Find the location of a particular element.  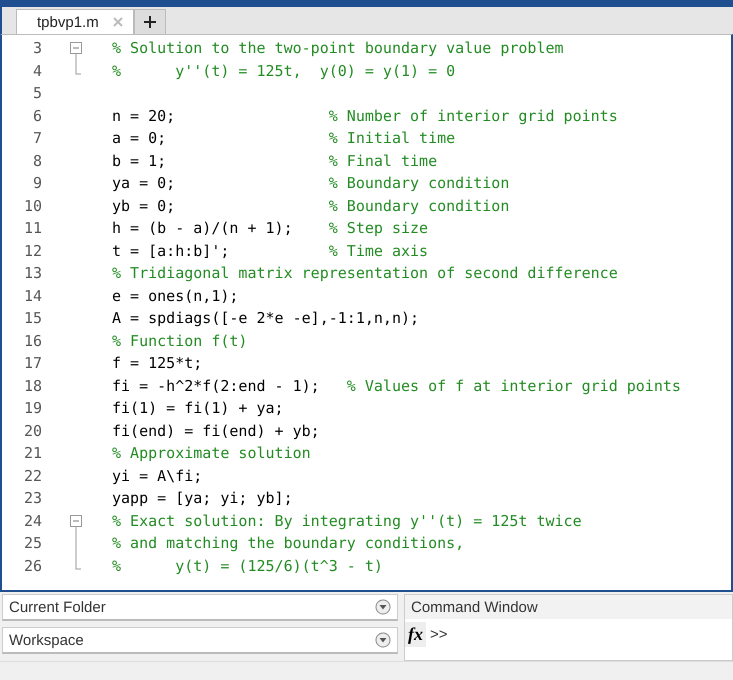

code-comment: % Time axis is located at coordinates (378, 251).